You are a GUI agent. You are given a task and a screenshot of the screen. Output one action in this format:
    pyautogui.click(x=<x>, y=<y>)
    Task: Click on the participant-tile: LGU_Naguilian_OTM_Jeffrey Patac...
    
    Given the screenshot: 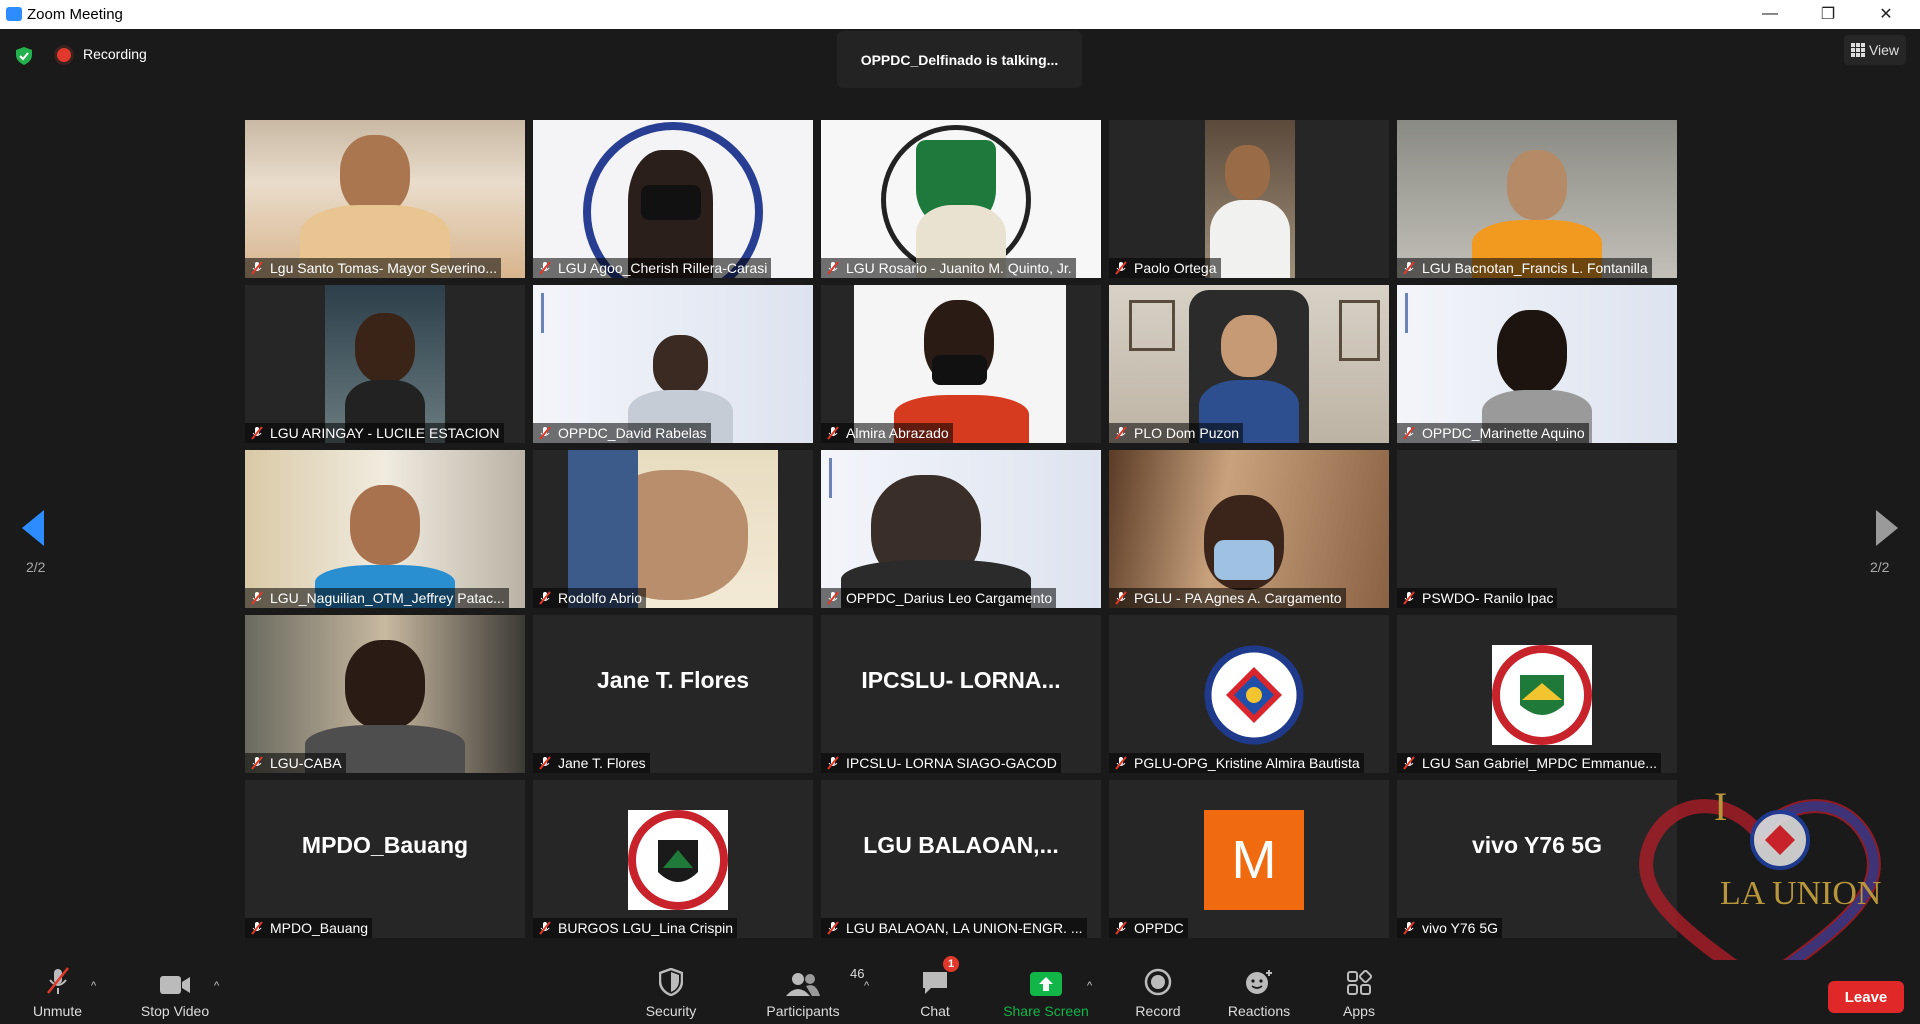 What is the action you would take?
    pyautogui.click(x=385, y=529)
    